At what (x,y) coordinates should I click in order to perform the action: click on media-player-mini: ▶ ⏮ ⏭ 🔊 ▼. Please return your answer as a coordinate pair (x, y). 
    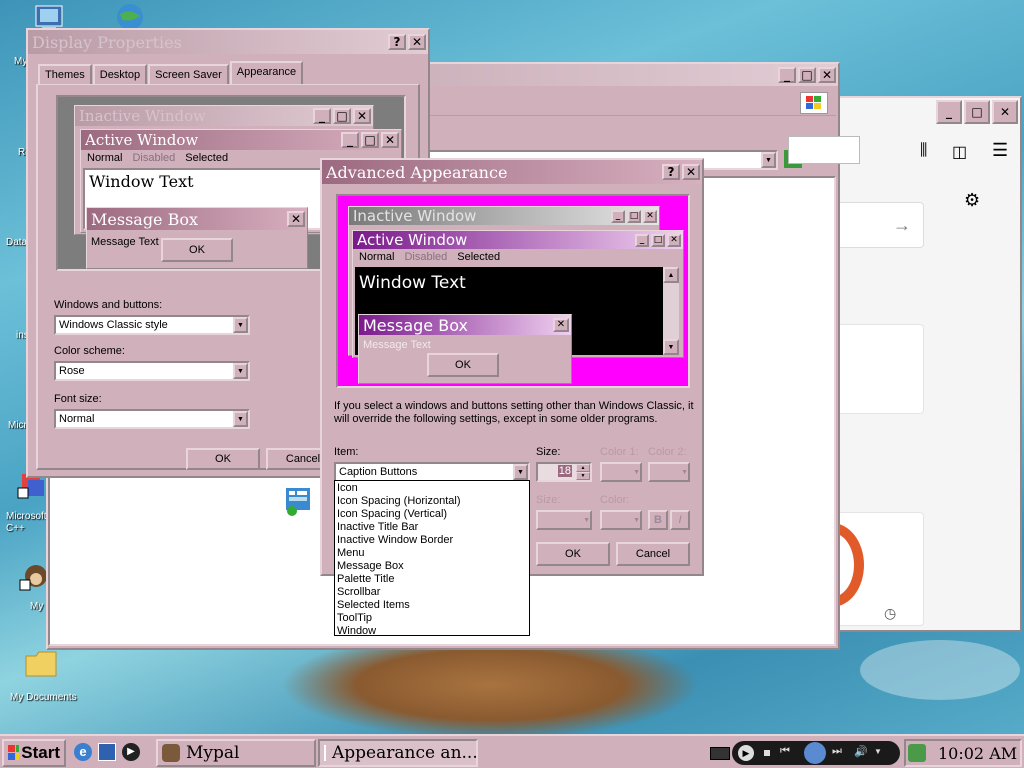
    Looking at the image, I should click on (816, 753).